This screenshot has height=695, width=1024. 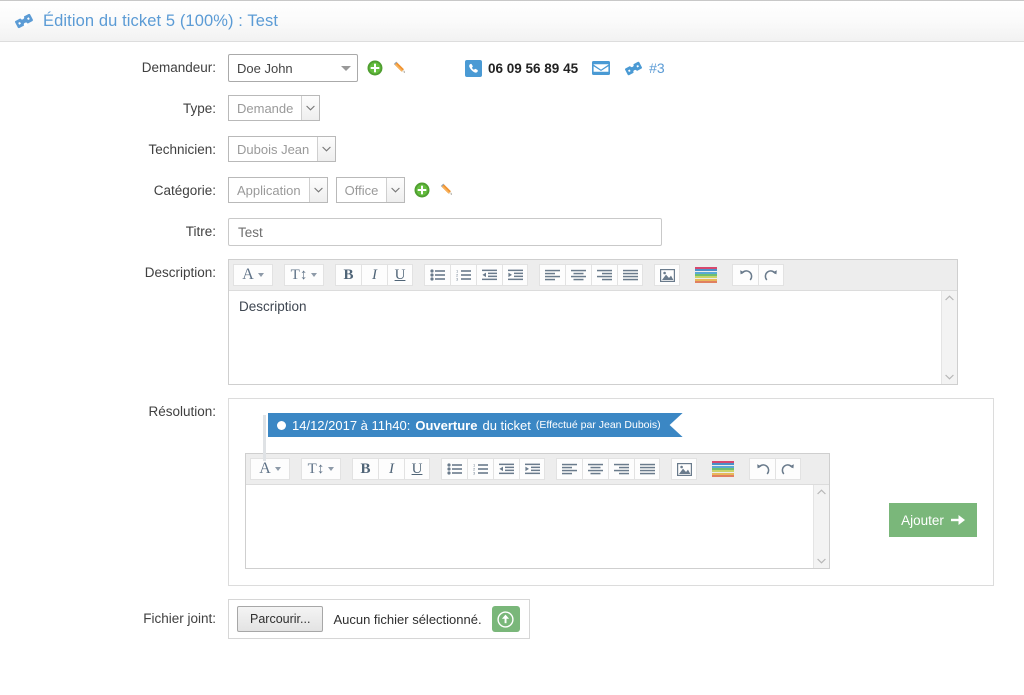 I want to click on ticket-reference: #3, so click(x=657, y=68).